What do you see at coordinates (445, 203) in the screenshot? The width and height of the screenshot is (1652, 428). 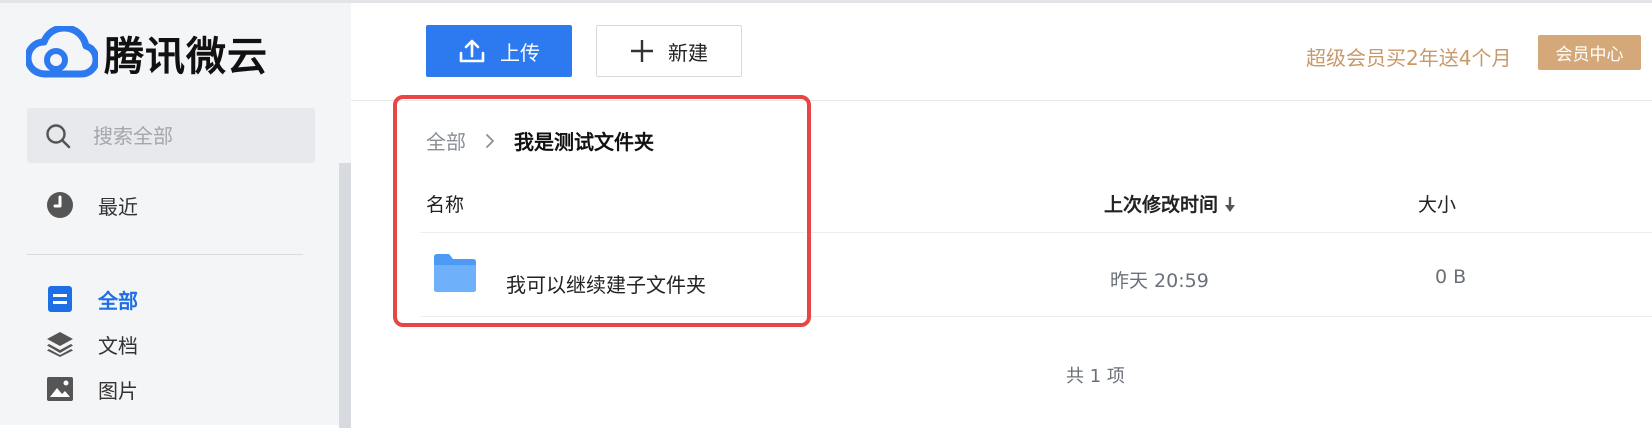 I see `column-header-name: 名称` at bounding box center [445, 203].